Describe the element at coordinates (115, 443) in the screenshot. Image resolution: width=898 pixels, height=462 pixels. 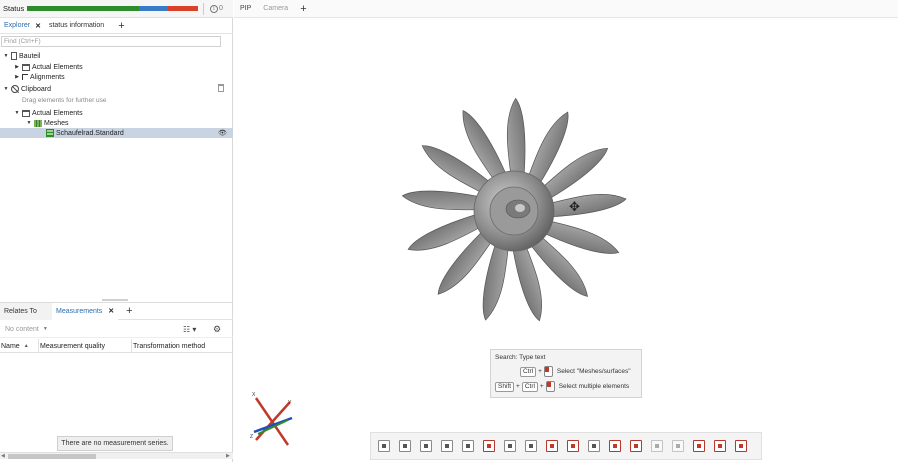
I see `empty-message: There are no measurement series.` at that location.